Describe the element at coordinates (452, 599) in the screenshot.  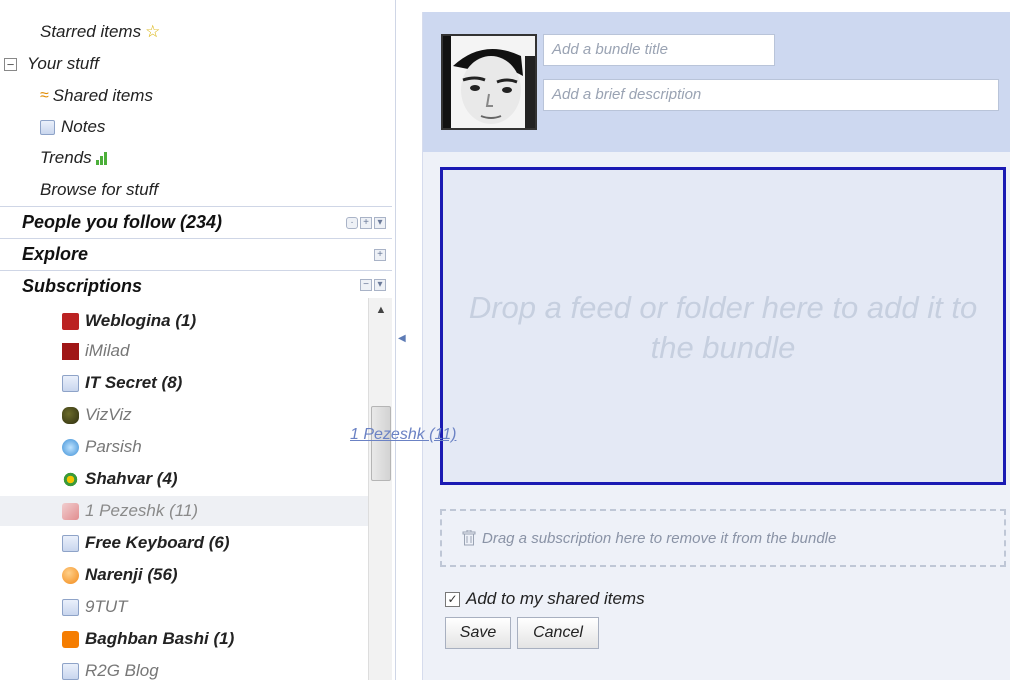
I see `shared-checkbox: ✓` at that location.